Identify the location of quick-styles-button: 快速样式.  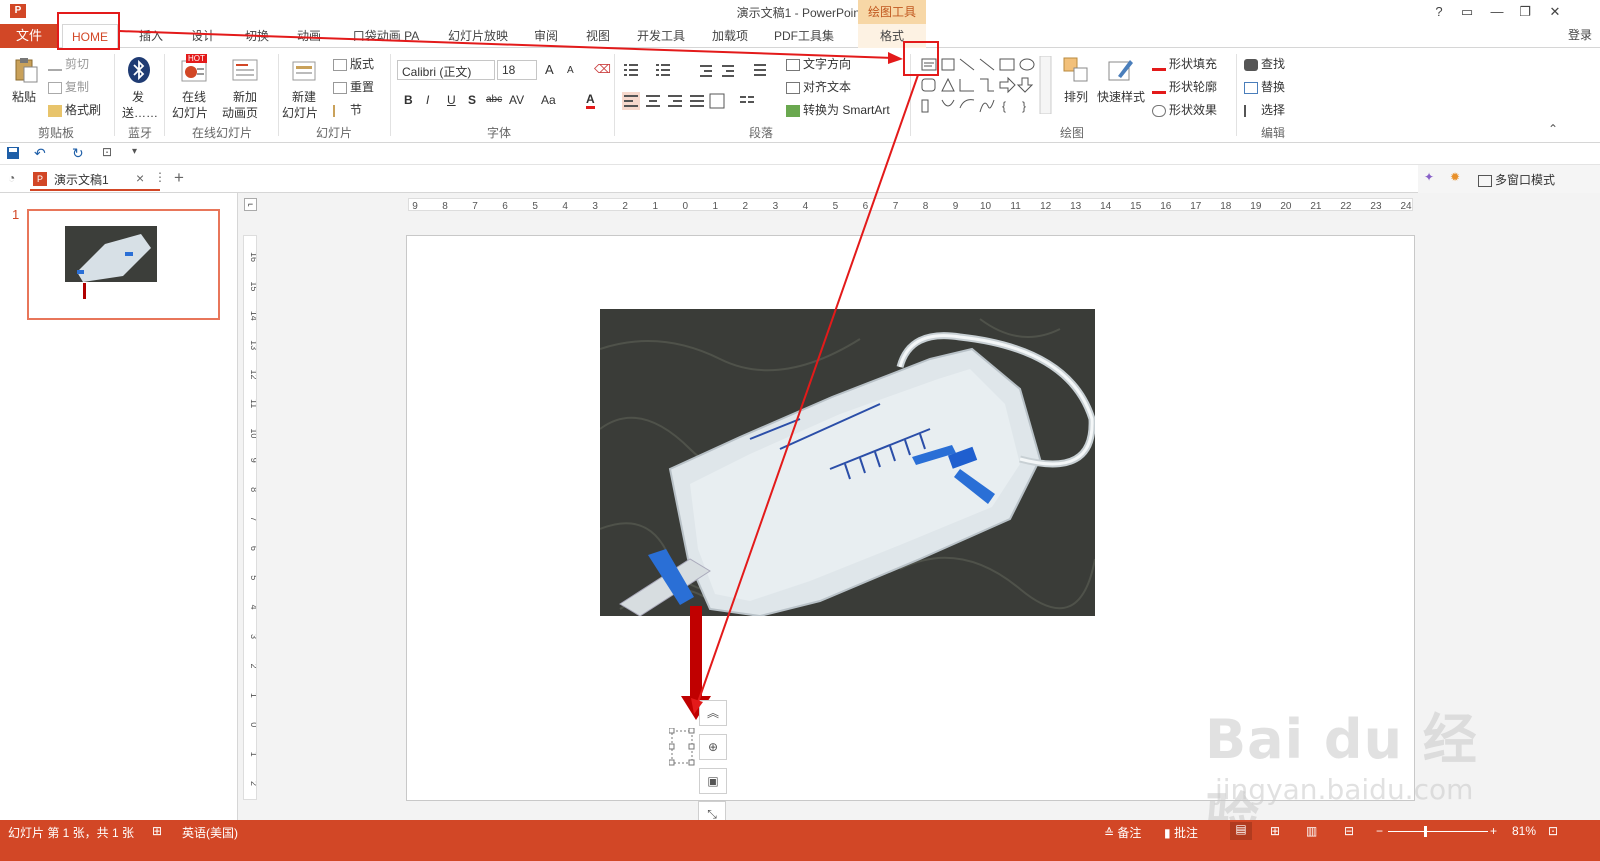
(1121, 96).